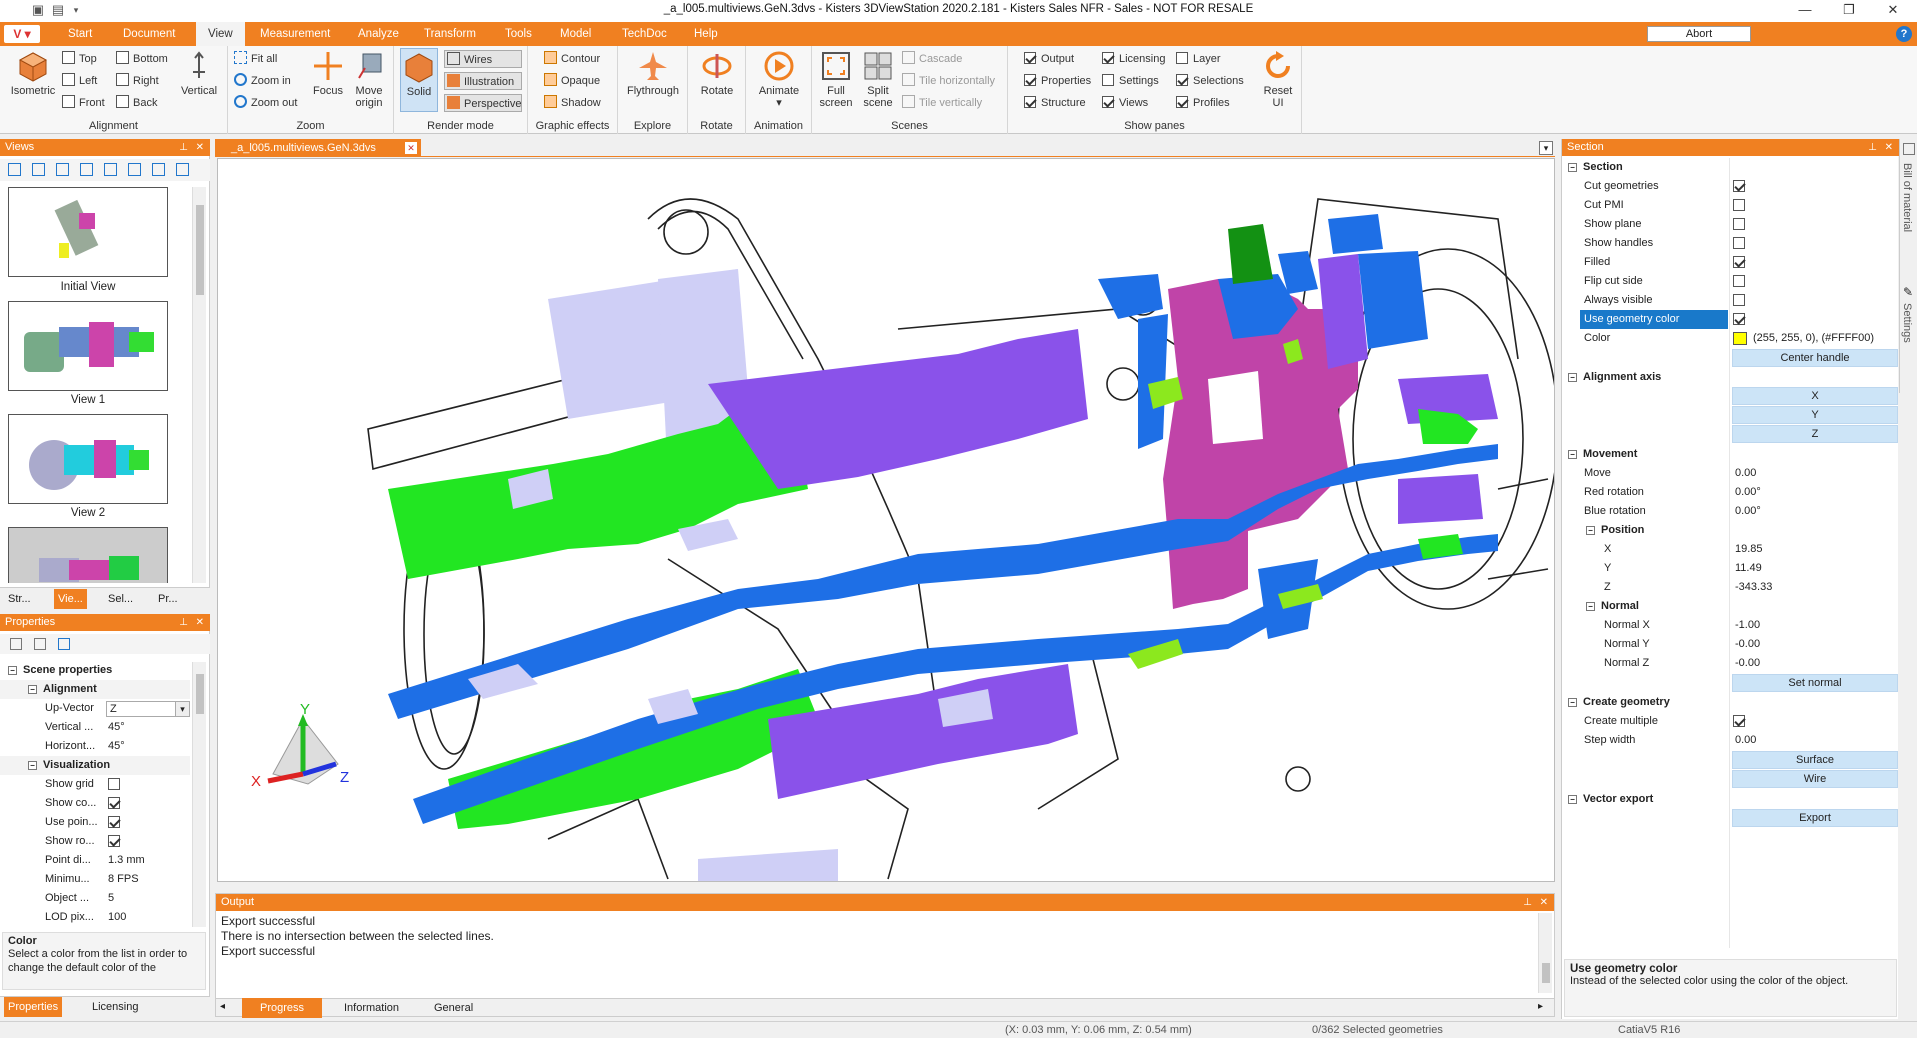 The image size is (1917, 1038). I want to click on use-poin-checkbox, so click(114, 822).